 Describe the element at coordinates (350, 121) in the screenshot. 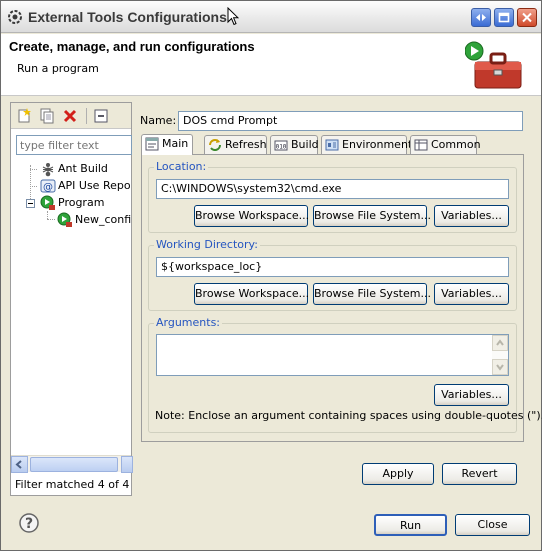

I see `name-input: DOS cmd Prompt` at that location.